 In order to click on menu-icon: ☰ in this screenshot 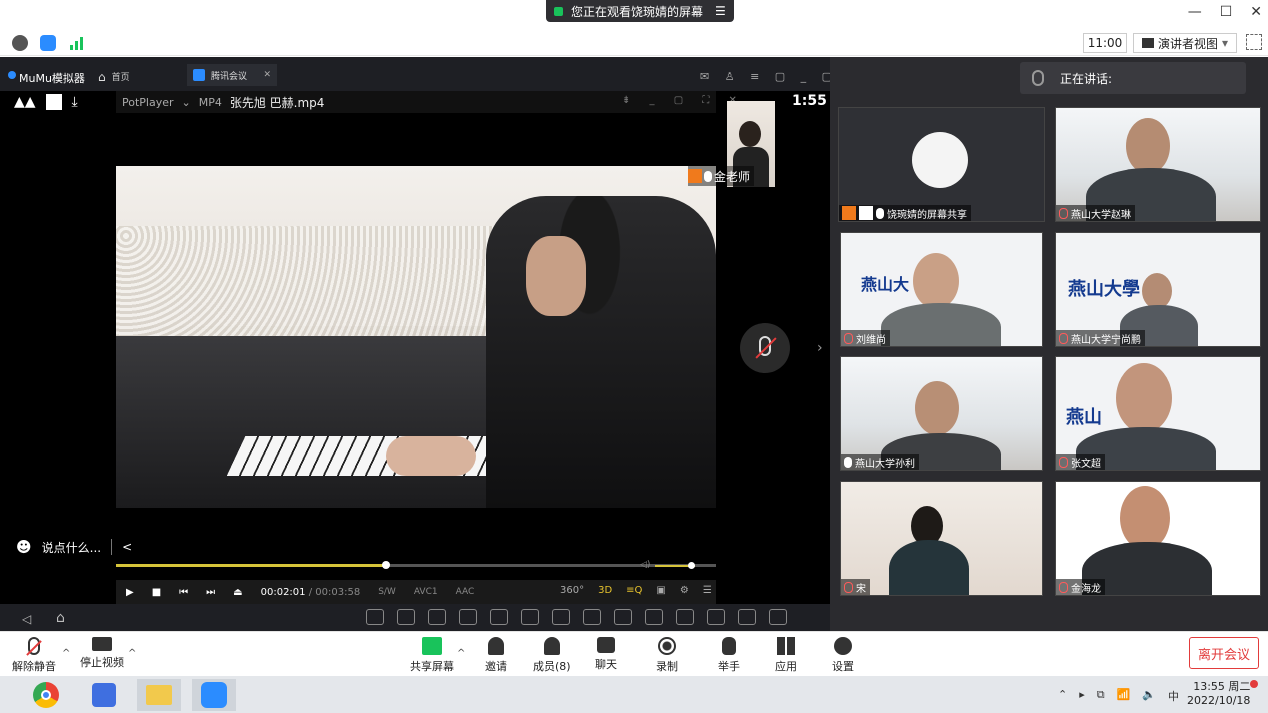, I will do `click(707, 590)`.